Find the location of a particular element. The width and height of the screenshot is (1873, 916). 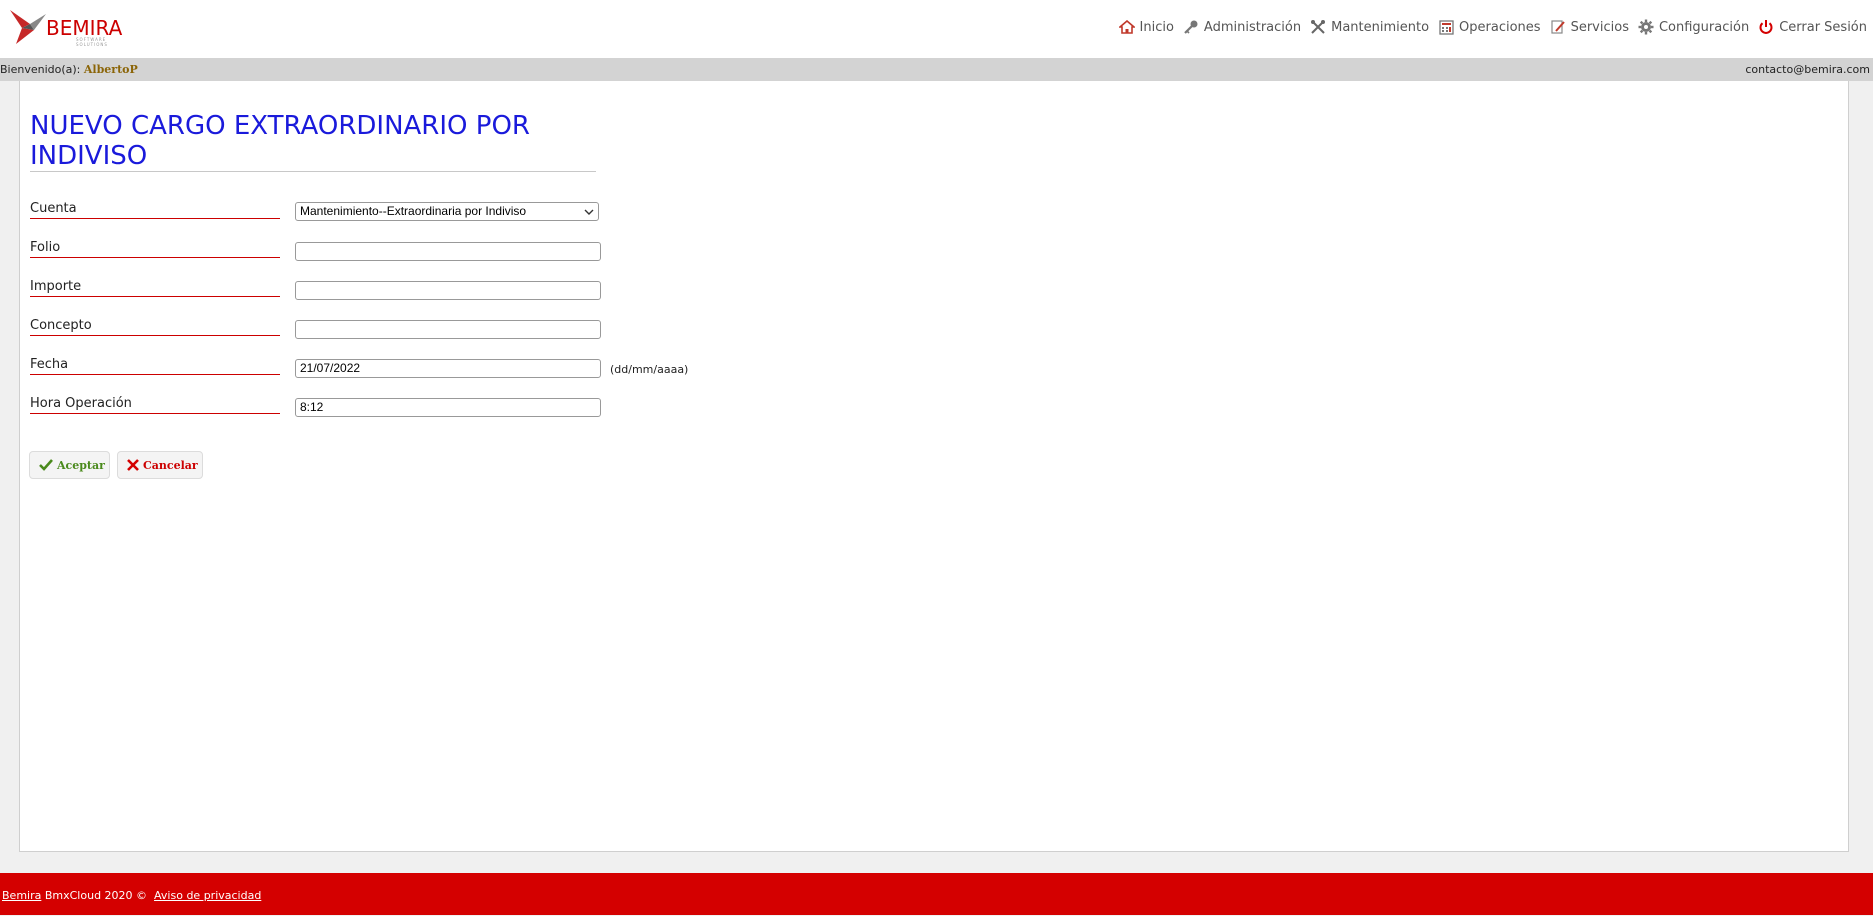

concepto-row: Concepto is located at coordinates (480, 328).